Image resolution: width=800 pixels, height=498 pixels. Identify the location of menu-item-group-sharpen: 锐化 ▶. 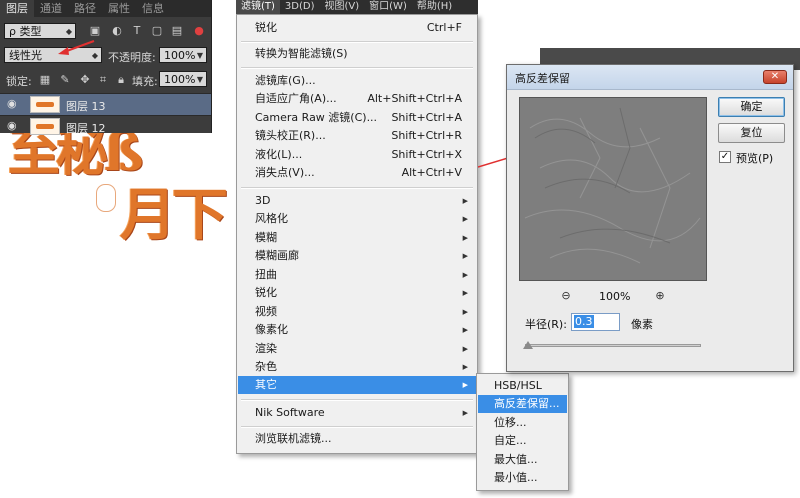
(357, 293).